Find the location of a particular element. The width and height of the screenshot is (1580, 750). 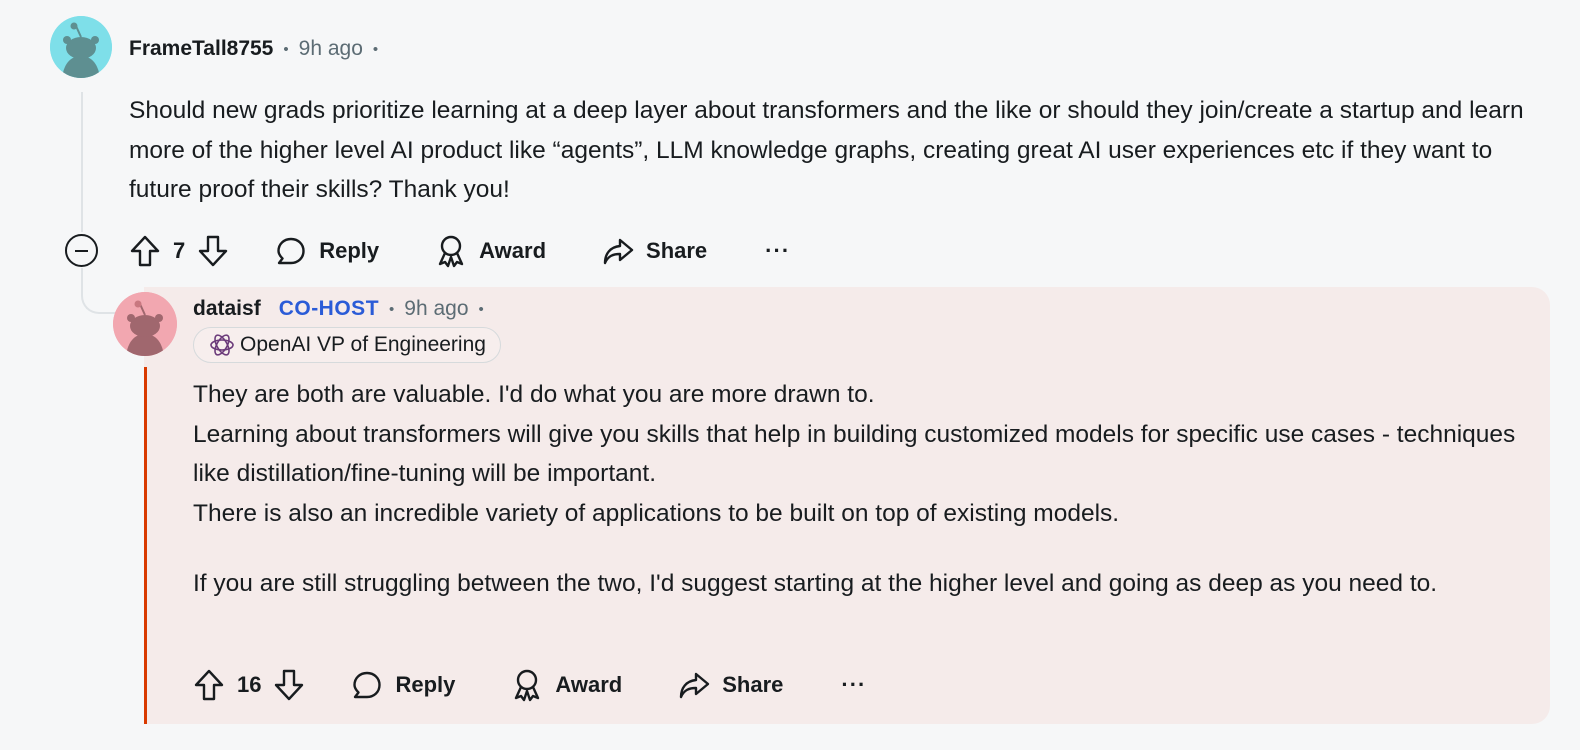

comment-meta: FrameTall8755 • 9h ago • is located at coordinates (258, 49).